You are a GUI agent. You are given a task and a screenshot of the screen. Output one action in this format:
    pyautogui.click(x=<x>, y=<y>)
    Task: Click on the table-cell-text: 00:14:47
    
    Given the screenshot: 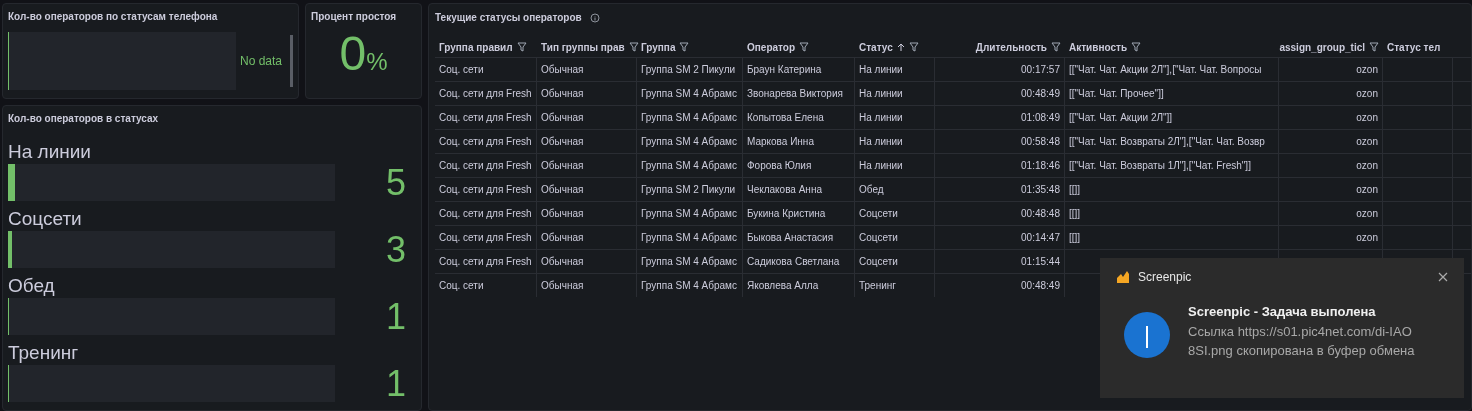 What is the action you would take?
    pyautogui.click(x=1040, y=238)
    